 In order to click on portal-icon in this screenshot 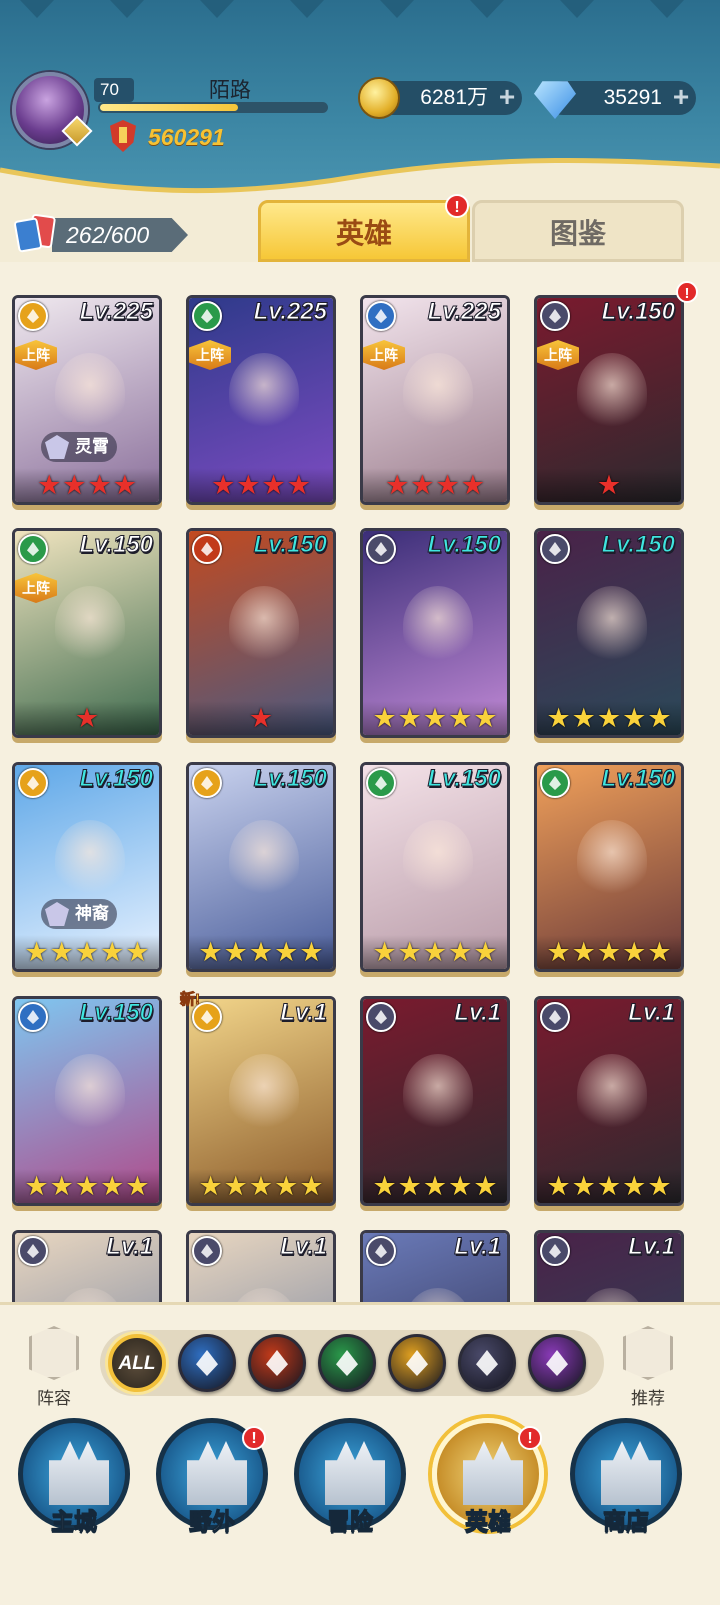, I will do `click(217, 1473)`.